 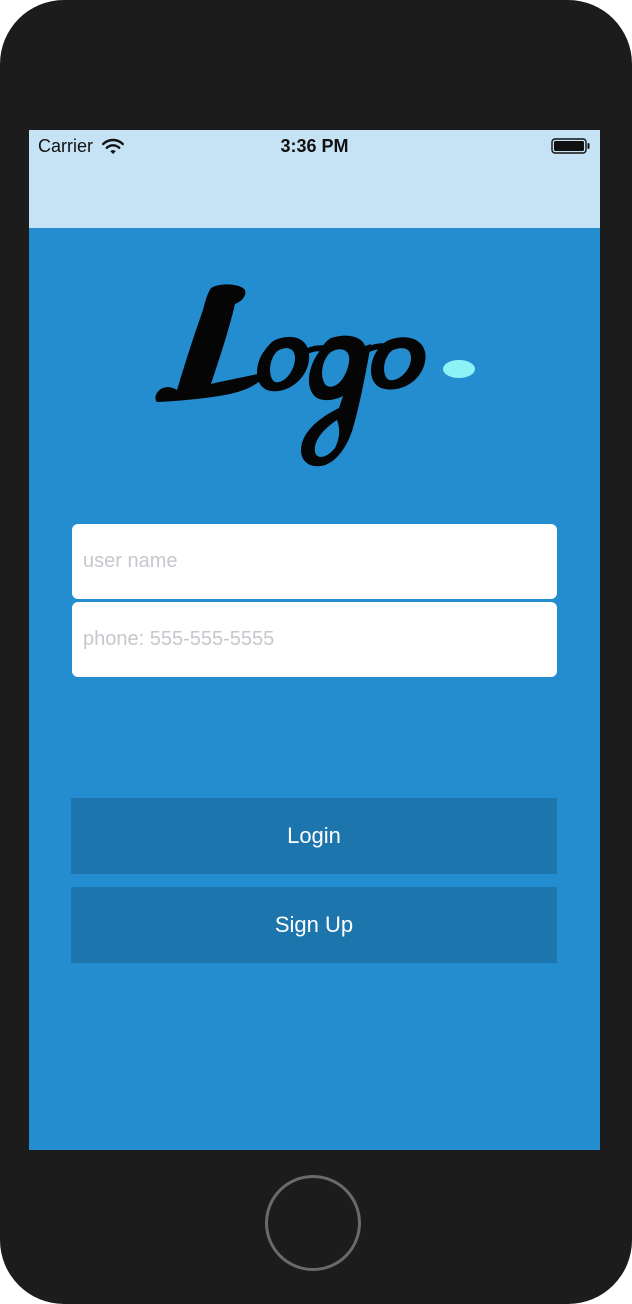 I want to click on status-bar: Carrier 3:36 PM, so click(x=314, y=179).